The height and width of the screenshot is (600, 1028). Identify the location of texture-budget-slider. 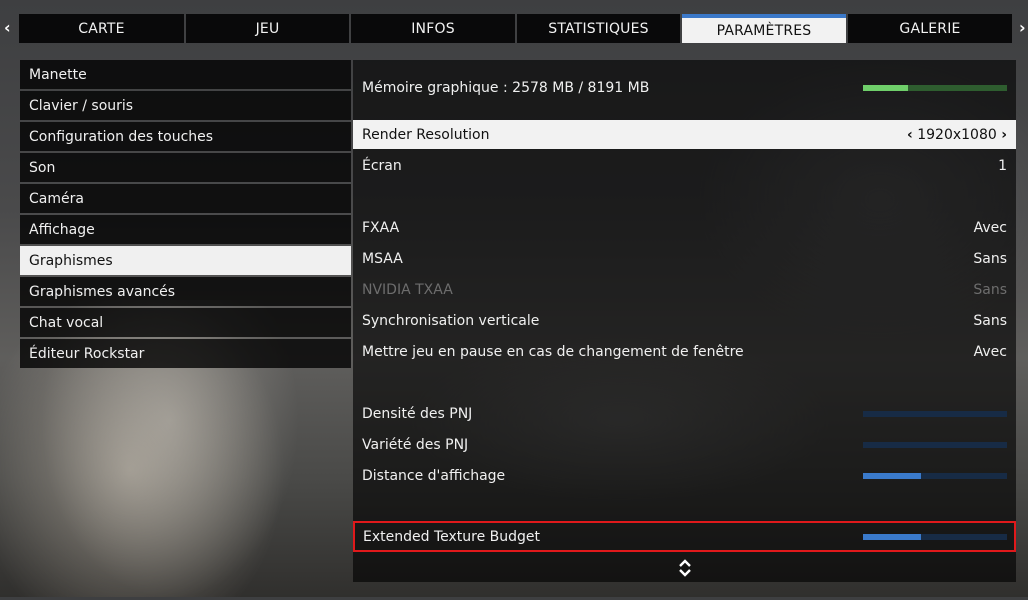
(935, 536).